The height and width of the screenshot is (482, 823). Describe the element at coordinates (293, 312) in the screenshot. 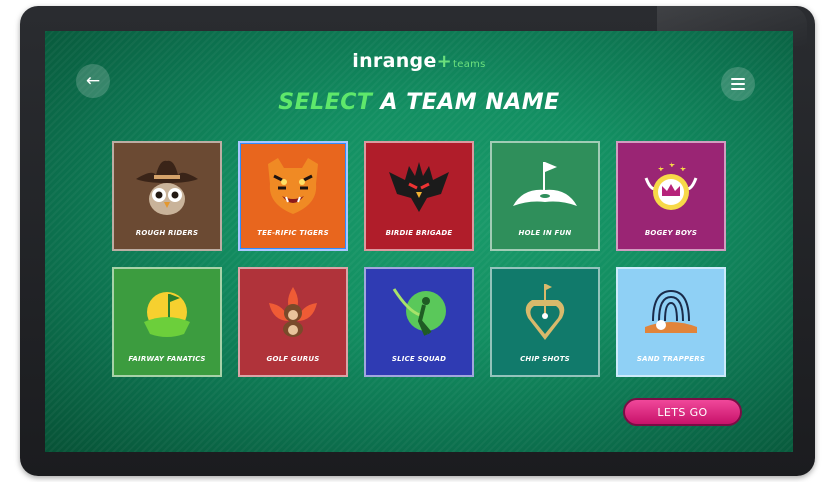

I see `monkey-lotus-icon` at that location.